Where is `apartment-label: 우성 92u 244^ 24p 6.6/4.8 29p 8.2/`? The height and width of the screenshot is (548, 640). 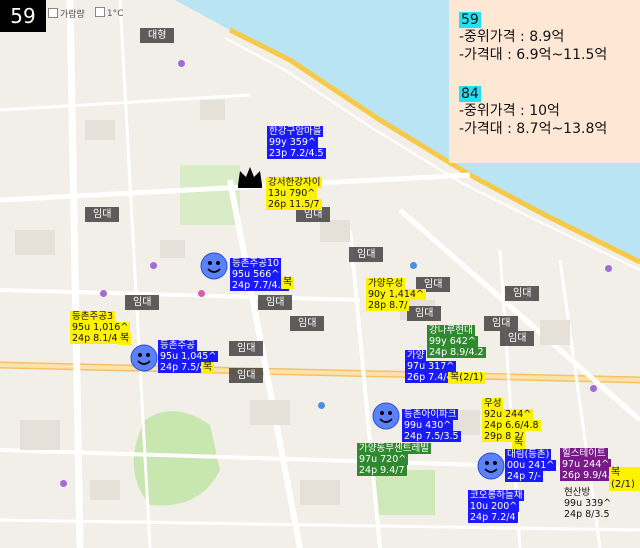 apartment-label: 우성 92u 244^ 24p 6.6/4.8 29p 8.2/ is located at coordinates (511, 420).